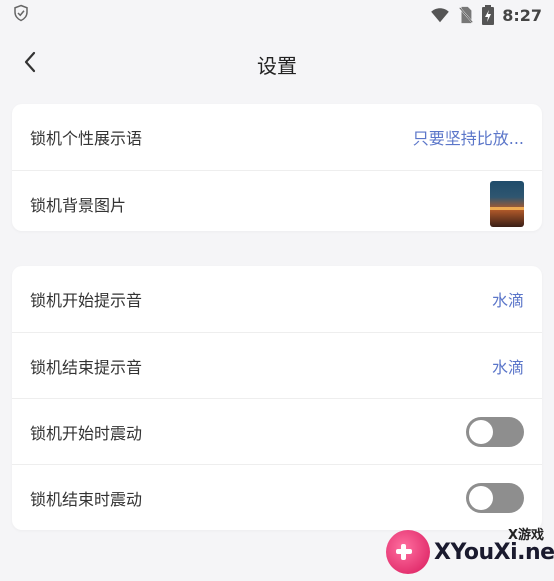  I want to click on start-sound-label: 锁机开始提示音, so click(86, 300).